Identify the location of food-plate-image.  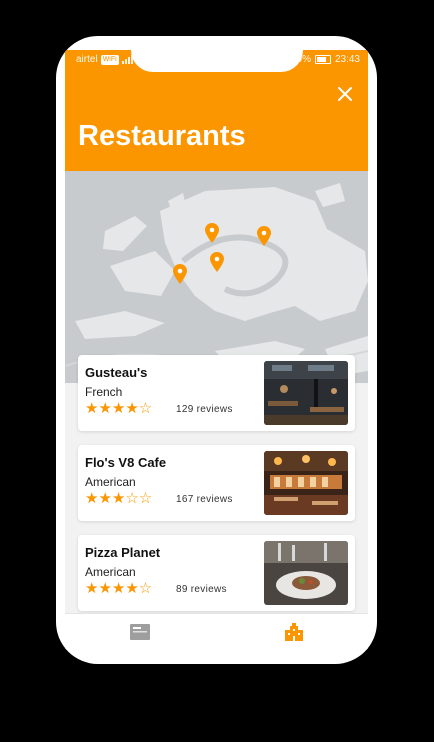
(306, 573).